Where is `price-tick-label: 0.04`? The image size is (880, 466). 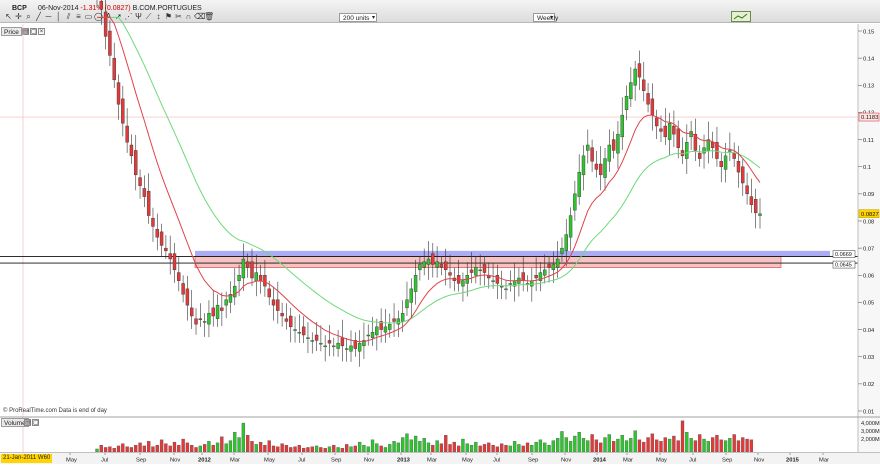
price-tick-label: 0.04 is located at coordinates (869, 331).